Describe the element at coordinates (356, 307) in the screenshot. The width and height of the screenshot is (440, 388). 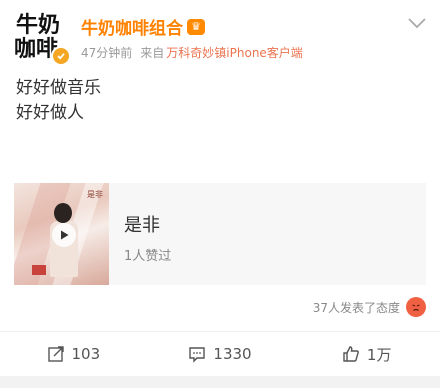
I see `reactions-text: 37人发表了态度` at that location.